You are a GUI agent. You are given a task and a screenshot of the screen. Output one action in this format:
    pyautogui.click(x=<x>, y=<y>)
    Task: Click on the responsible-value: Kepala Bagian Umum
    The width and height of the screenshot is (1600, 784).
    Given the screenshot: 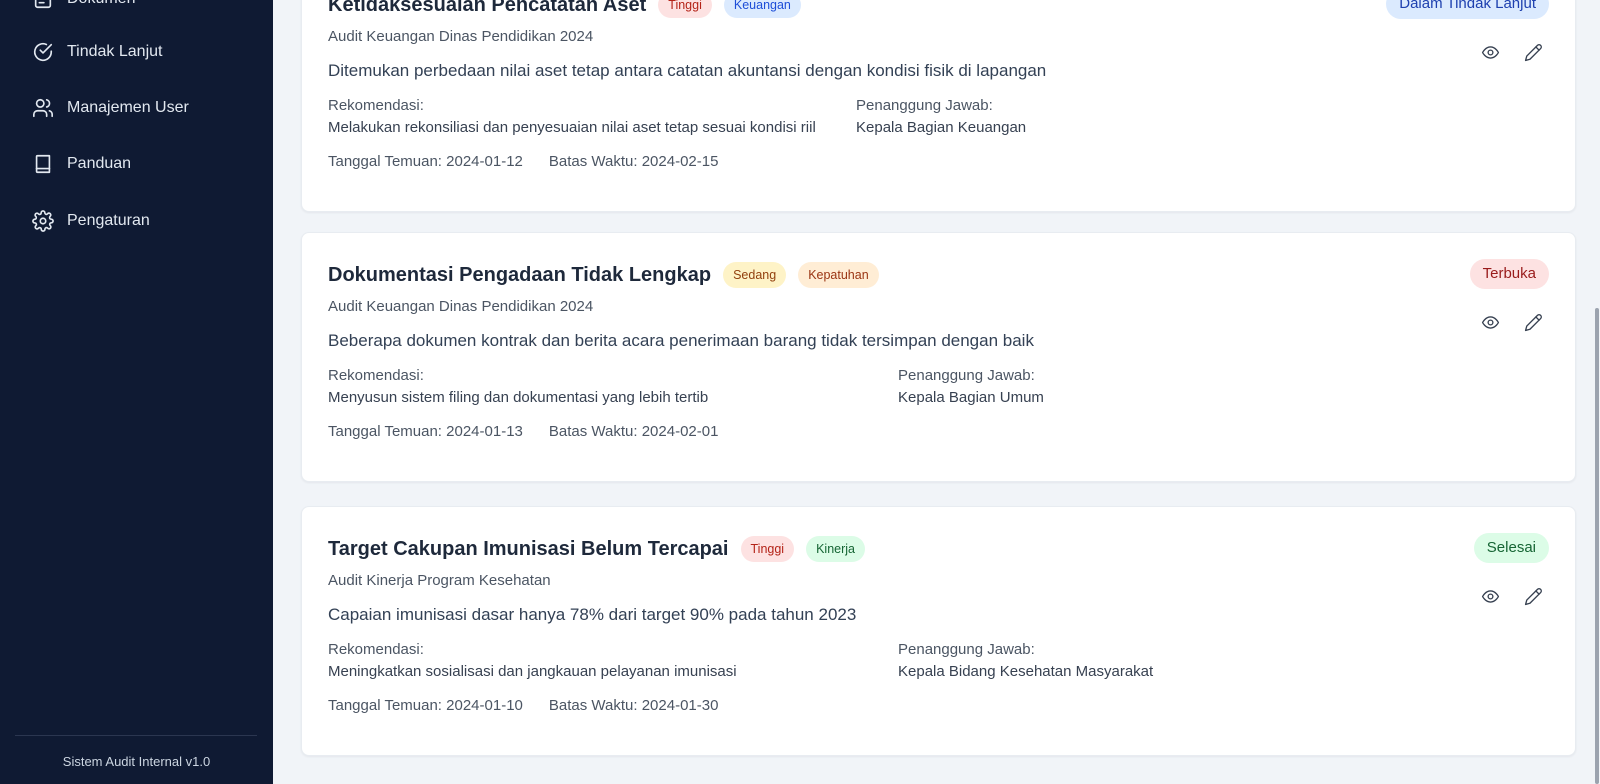 What is the action you would take?
    pyautogui.click(x=971, y=397)
    